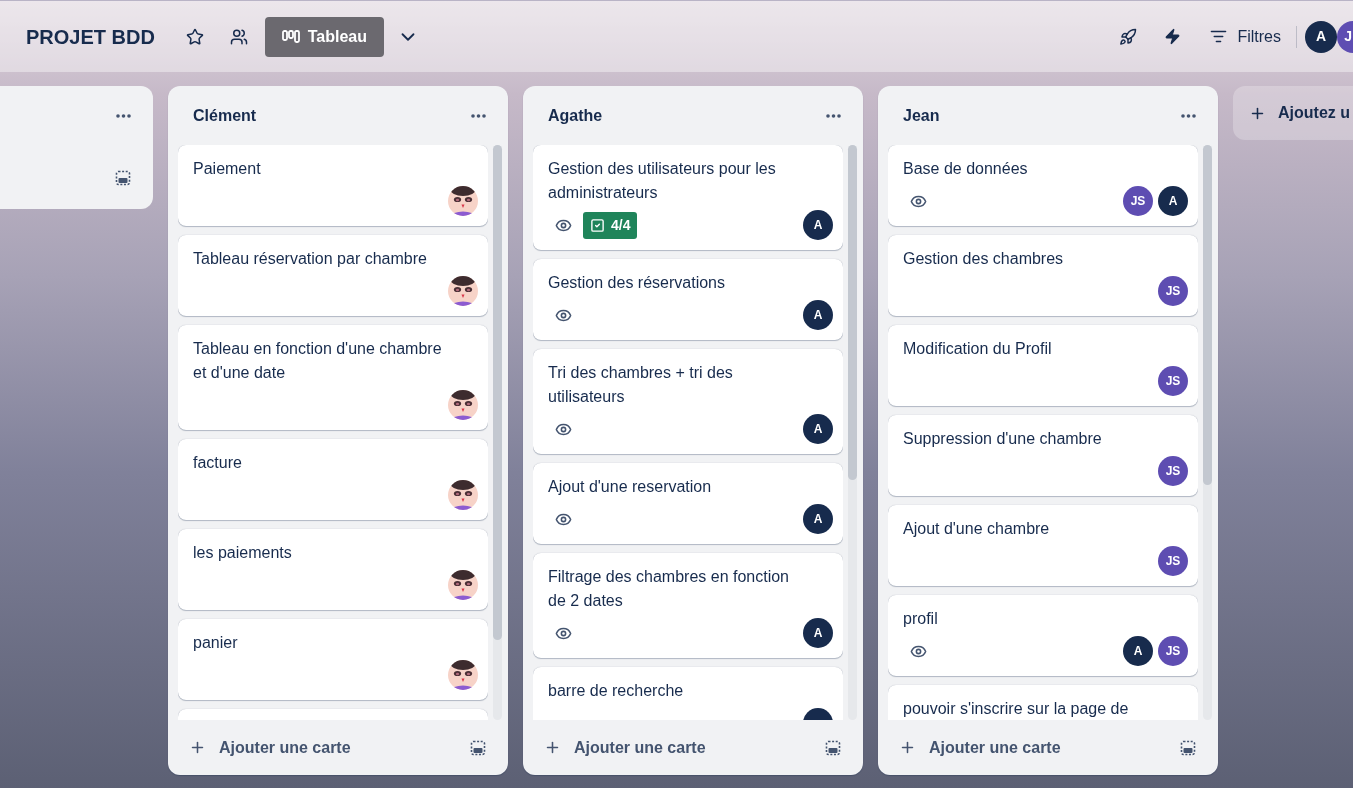 Image resolution: width=1353 pixels, height=788 pixels. Describe the element at coordinates (216, 643) in the screenshot. I see `card-title: panier` at that location.